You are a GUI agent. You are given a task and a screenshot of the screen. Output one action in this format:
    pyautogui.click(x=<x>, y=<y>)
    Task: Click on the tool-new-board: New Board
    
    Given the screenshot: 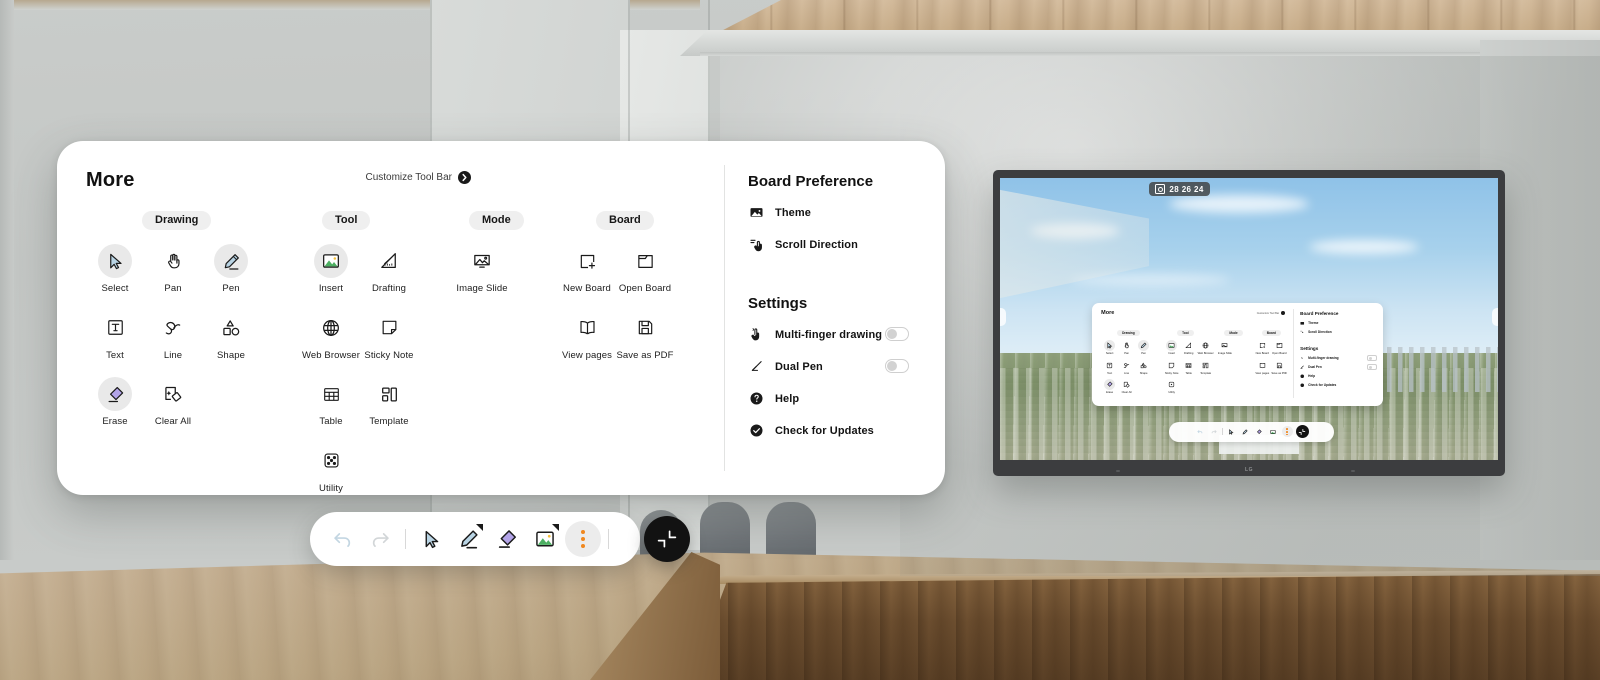 What is the action you would take?
    pyautogui.click(x=587, y=269)
    